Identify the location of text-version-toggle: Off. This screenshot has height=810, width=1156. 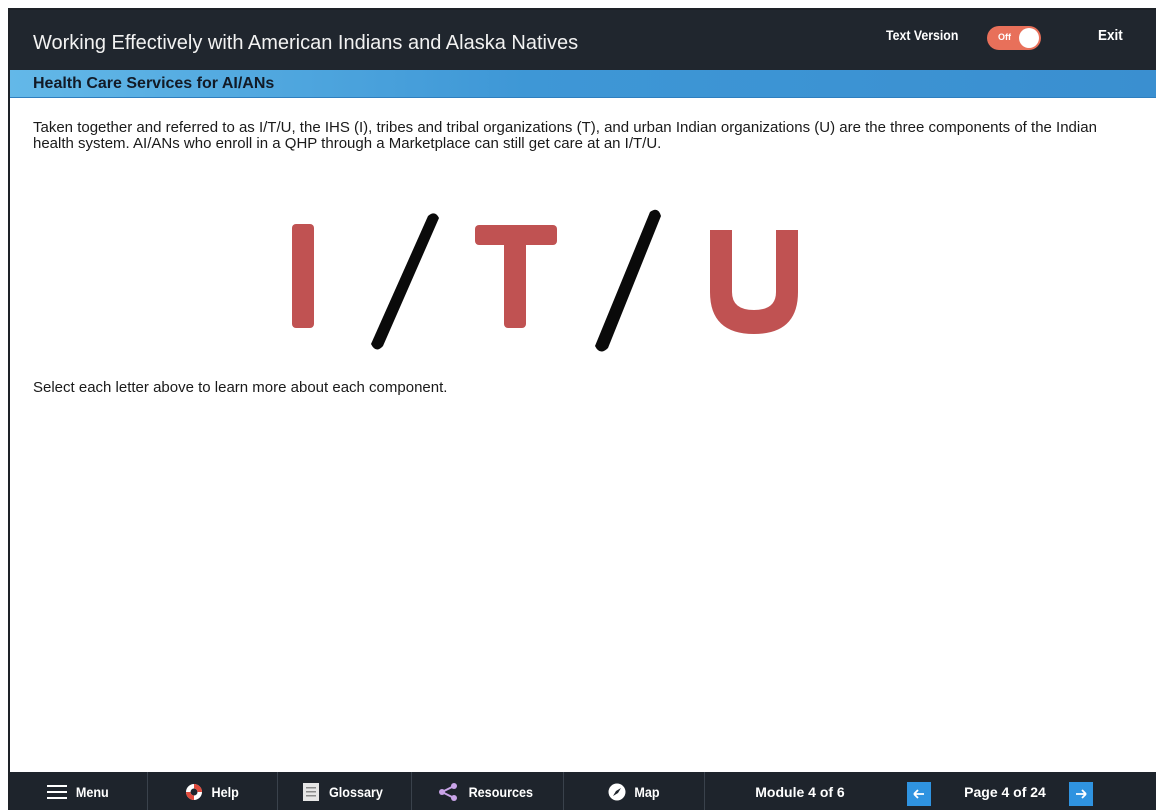
(1014, 38).